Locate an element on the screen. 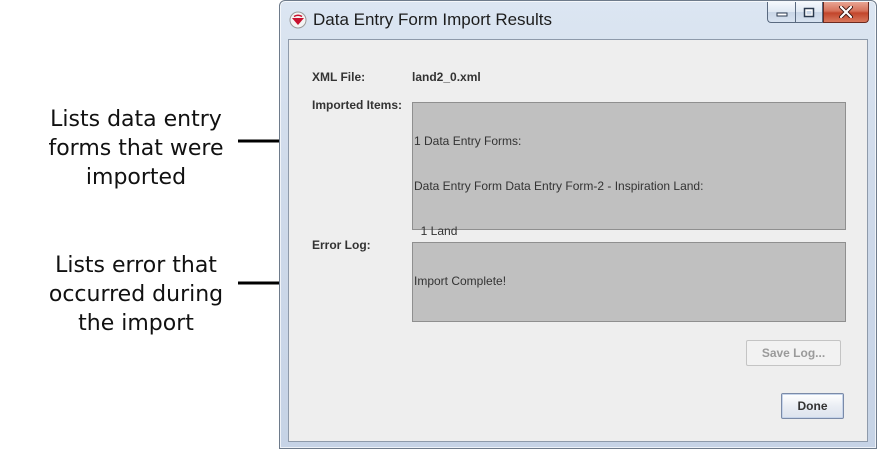  callout-line: Lists data entry is located at coordinates (136, 119).